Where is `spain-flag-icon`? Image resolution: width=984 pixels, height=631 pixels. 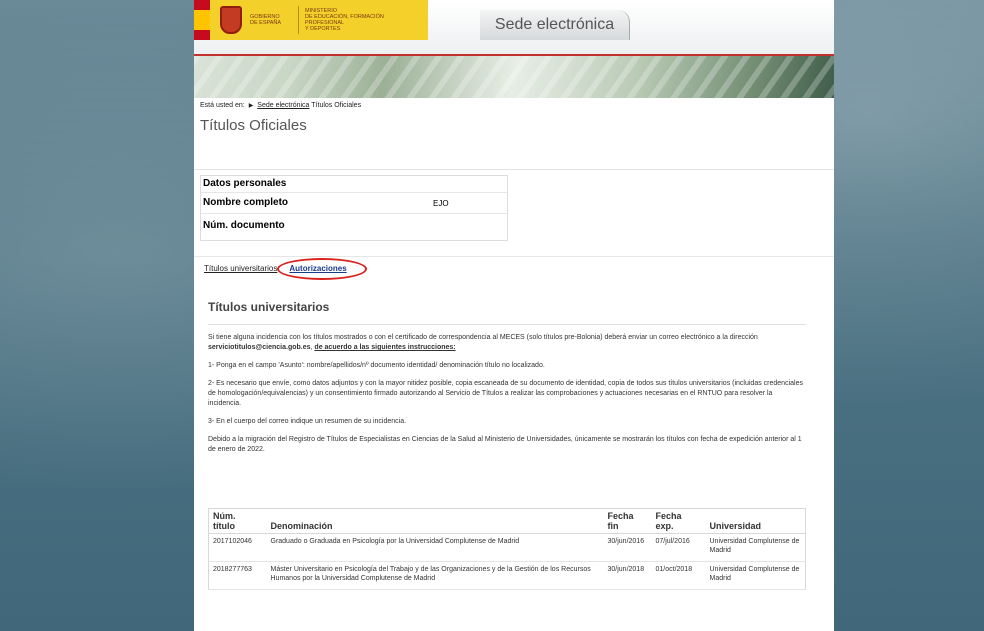 spain-flag-icon is located at coordinates (202, 20).